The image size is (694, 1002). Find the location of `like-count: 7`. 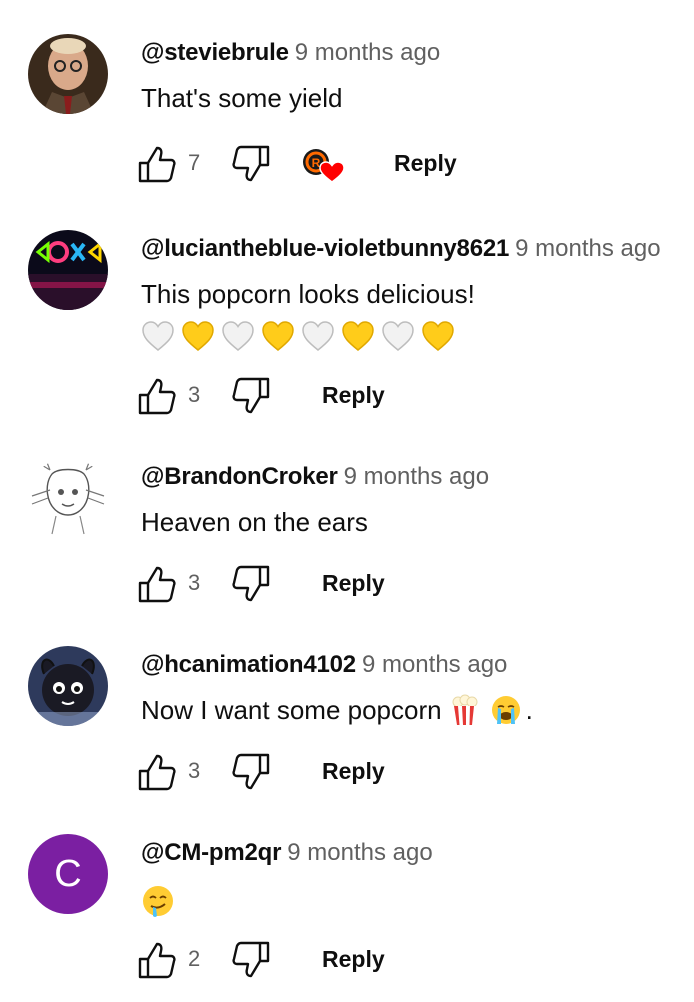

like-count: 7 is located at coordinates (194, 162).